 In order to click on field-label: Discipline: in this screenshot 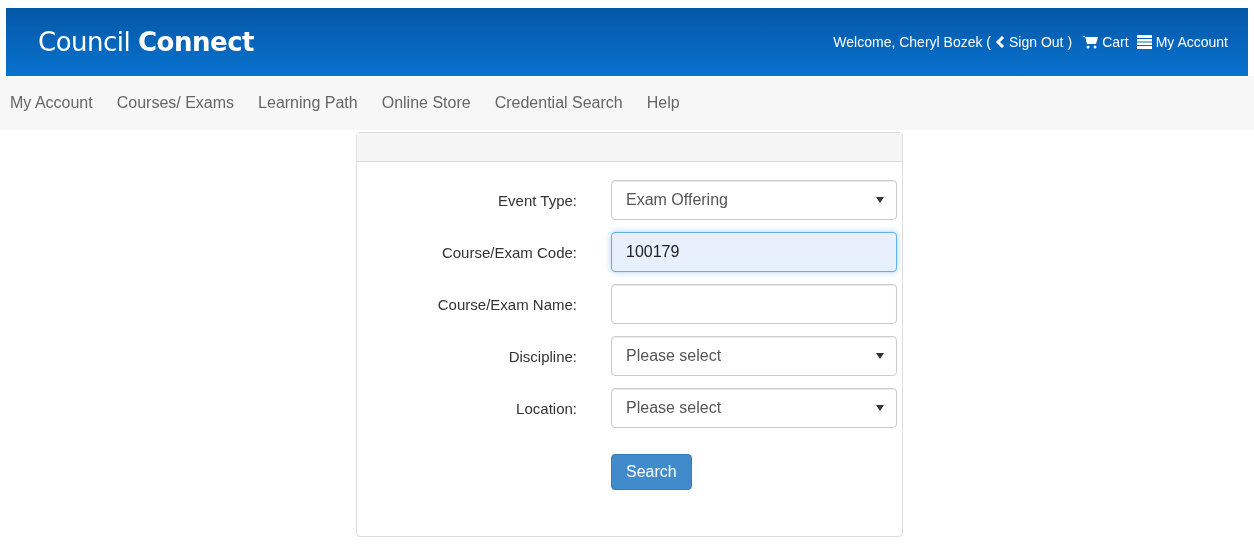, I will do `click(542, 356)`.